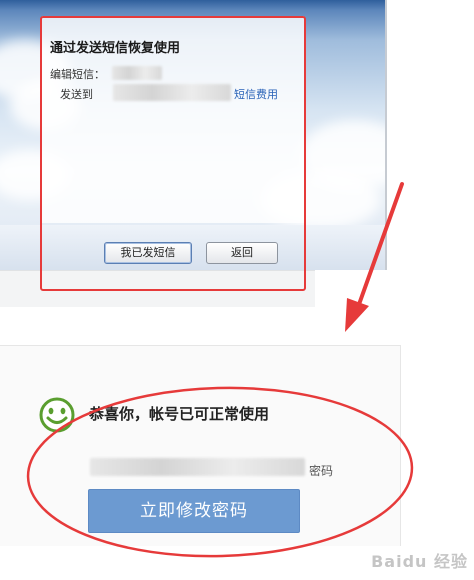 The width and height of the screenshot is (474, 580). Describe the element at coordinates (419, 561) in the screenshot. I see `baidu-watermark: Baidu 经验` at that location.